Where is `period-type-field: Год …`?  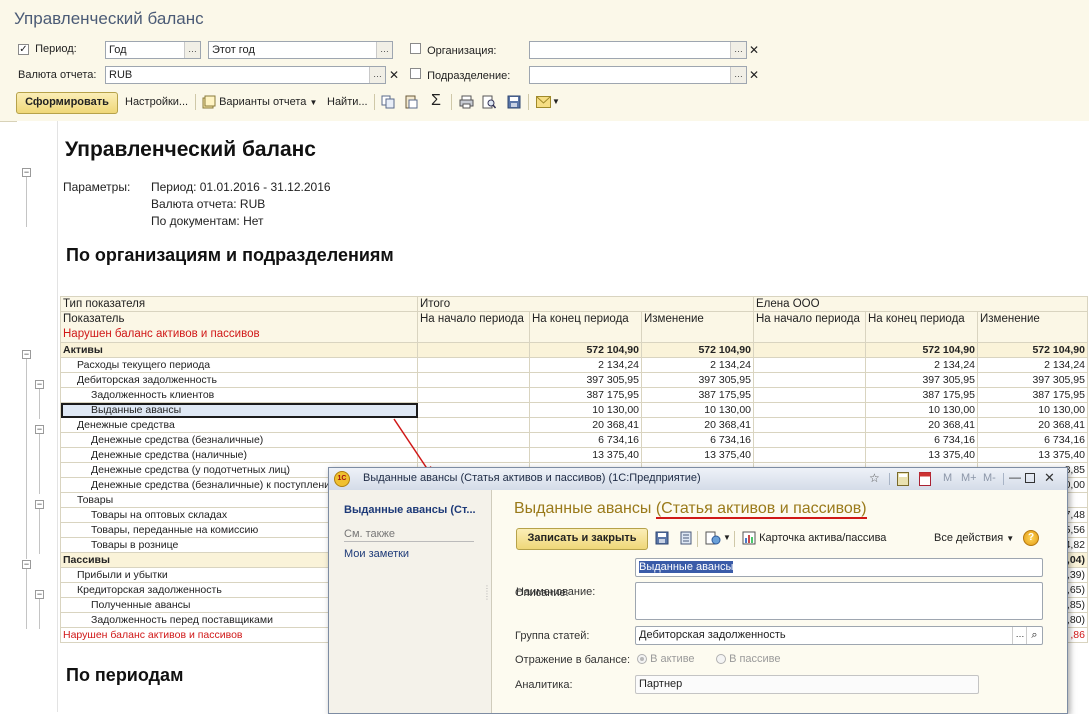 period-type-field: Год … is located at coordinates (153, 50).